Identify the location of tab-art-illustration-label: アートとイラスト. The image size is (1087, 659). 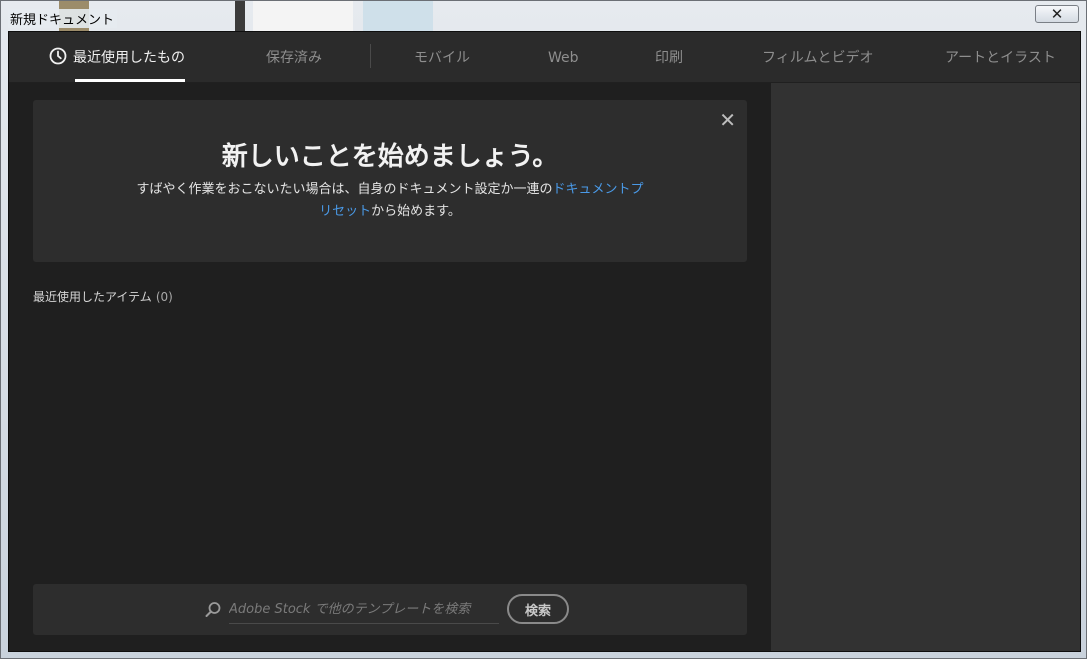
(1000, 58).